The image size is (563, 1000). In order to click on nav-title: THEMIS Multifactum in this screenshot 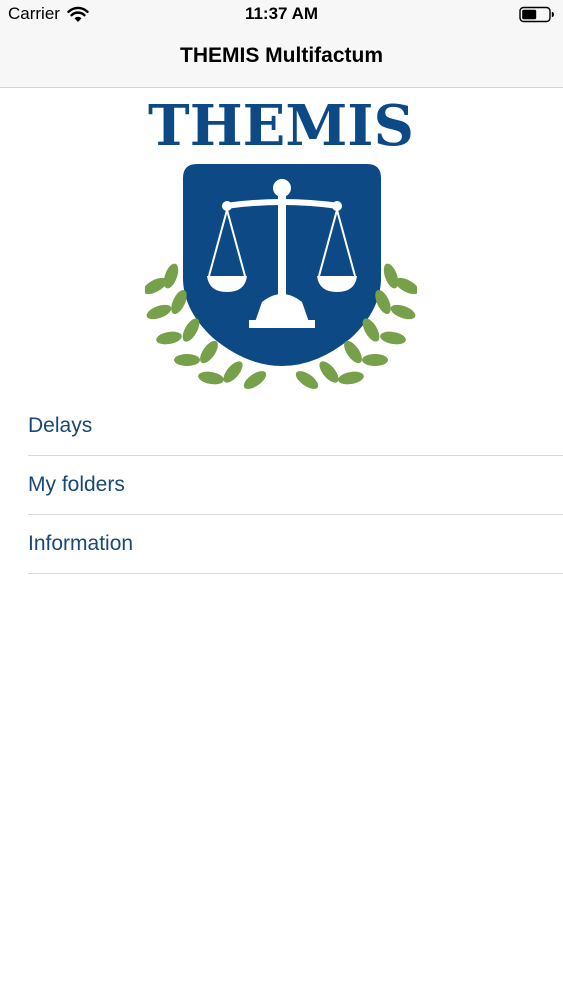, I will do `click(281, 55)`.